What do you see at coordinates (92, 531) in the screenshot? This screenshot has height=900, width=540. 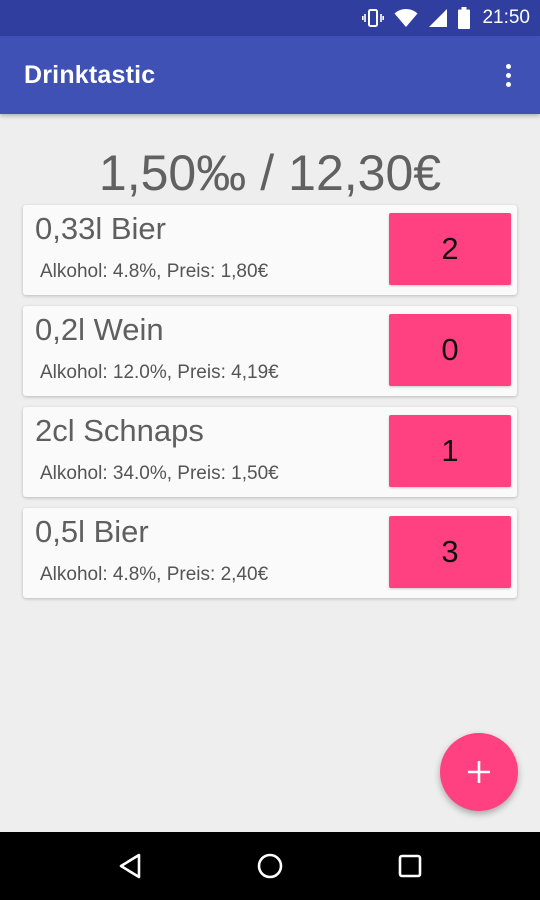 I see `drink-name: 0,5l Bier` at bounding box center [92, 531].